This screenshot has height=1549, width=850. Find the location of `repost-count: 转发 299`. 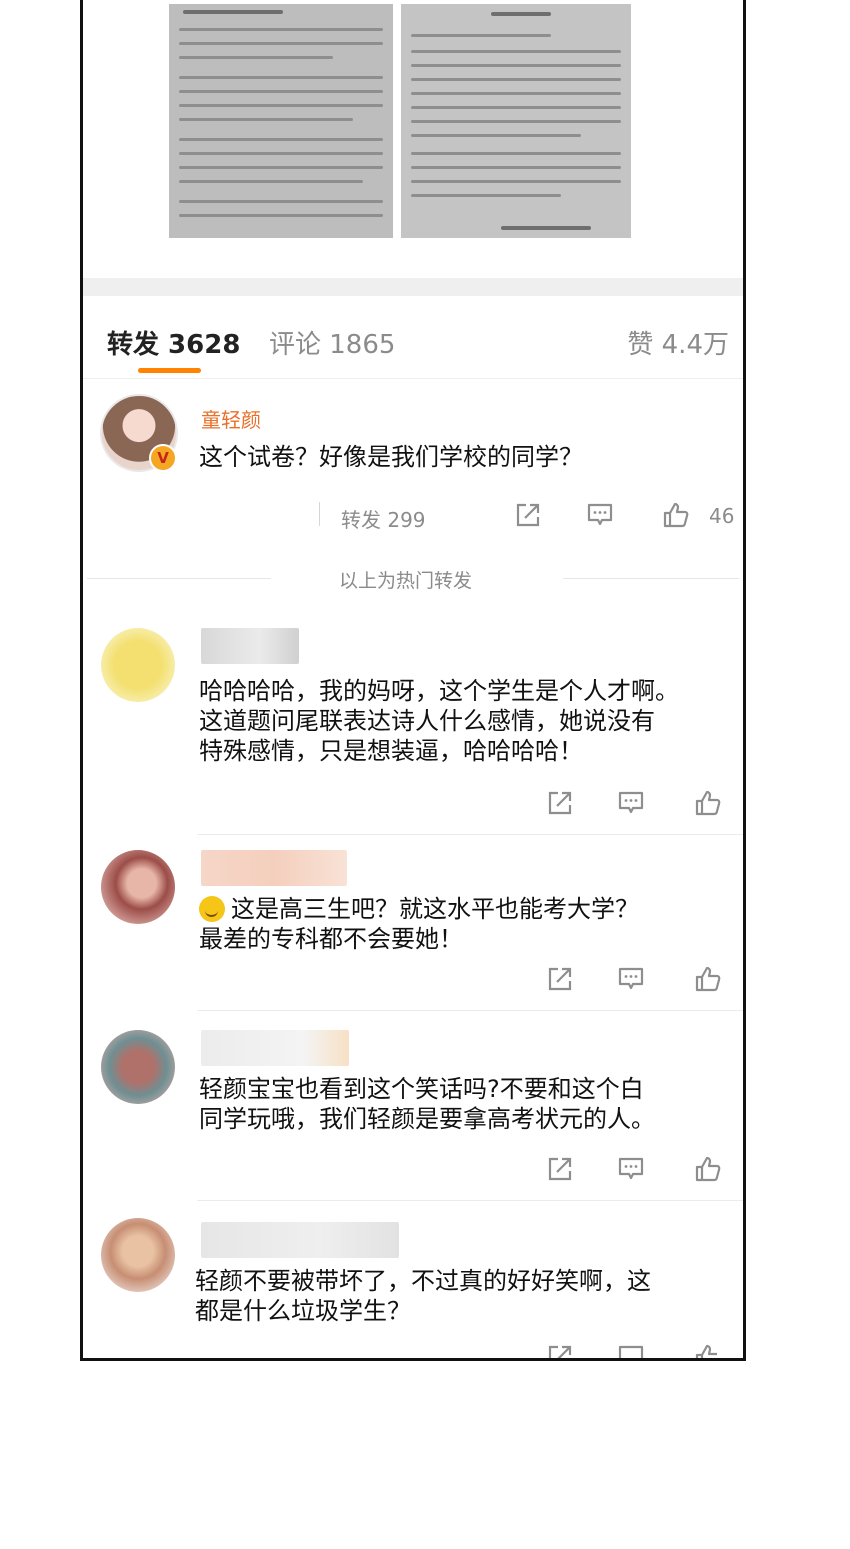

repost-count: 转发 299 is located at coordinates (383, 518).